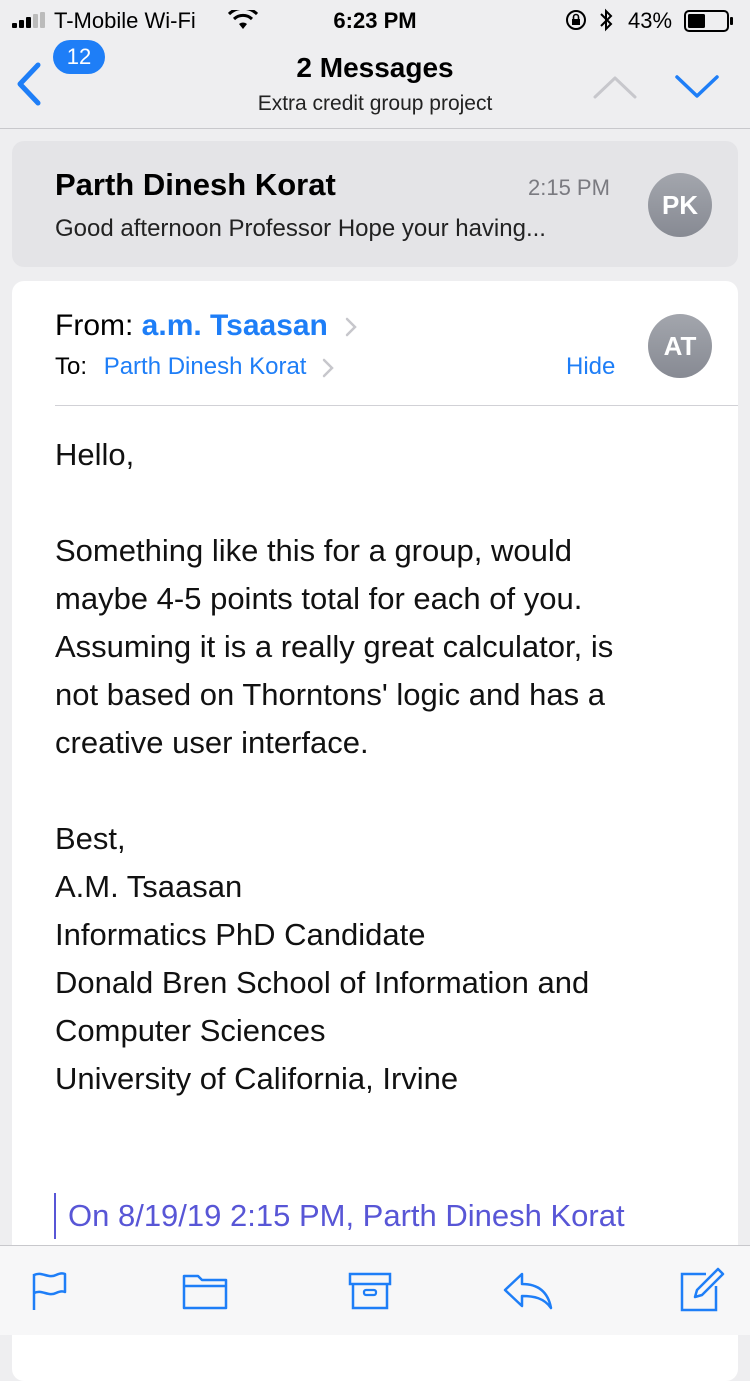 The height and width of the screenshot is (1381, 750). I want to click on archive-icon, so click(370, 1291).